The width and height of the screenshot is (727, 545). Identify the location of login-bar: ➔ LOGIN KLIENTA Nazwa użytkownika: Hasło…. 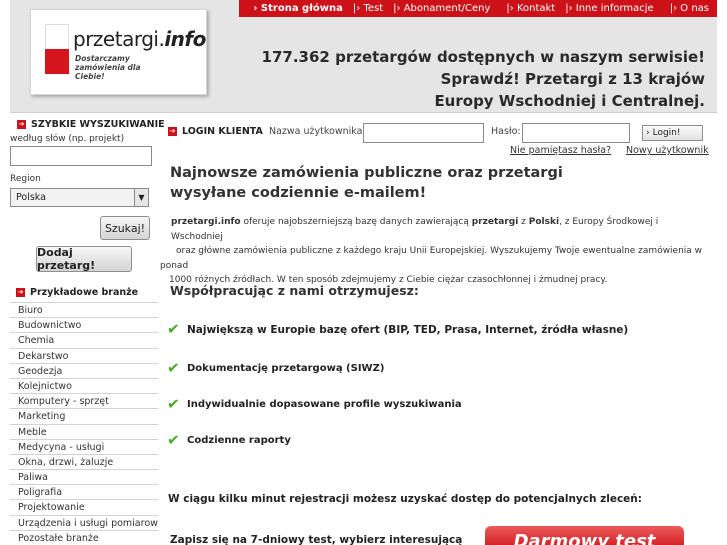
(438, 138).